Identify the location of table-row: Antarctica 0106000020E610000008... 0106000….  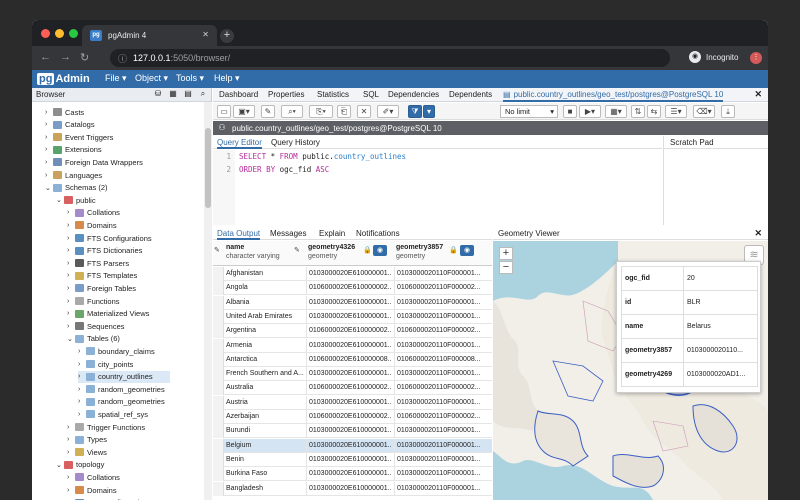
(352, 359).